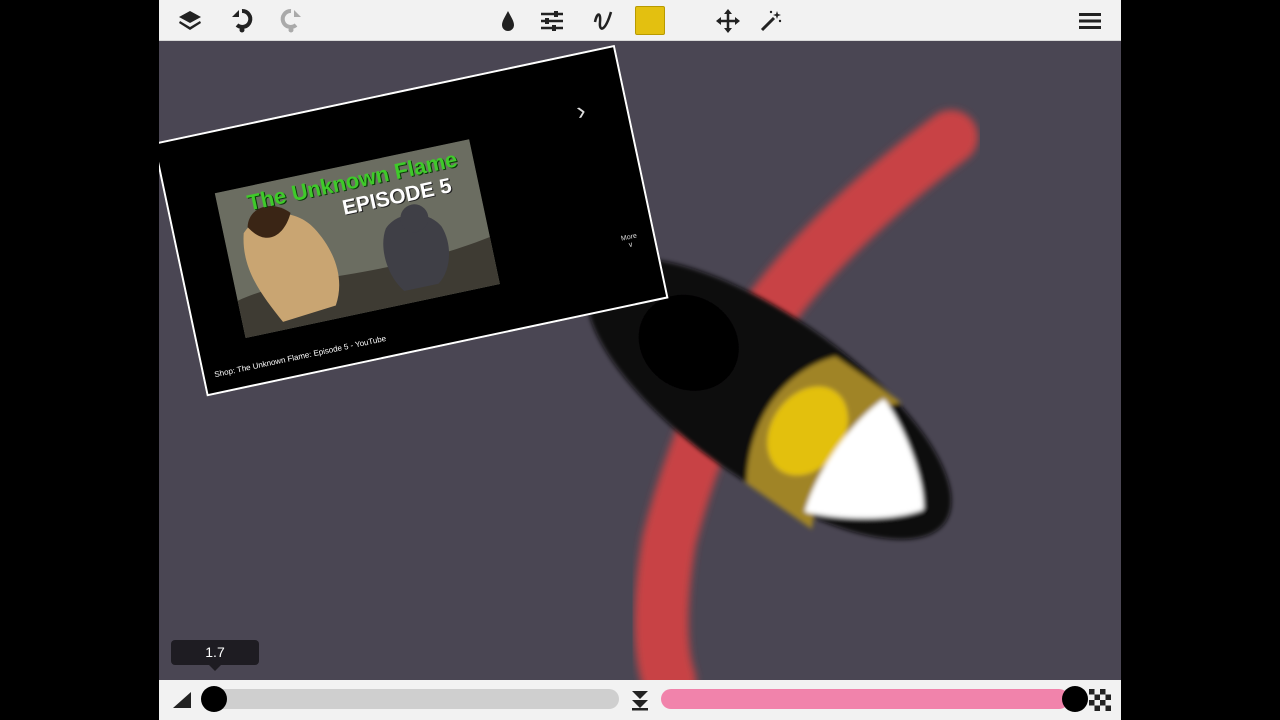 Image resolution: width=1280 pixels, height=720 pixels. Describe the element at coordinates (650, 20) in the screenshot. I see `color-swatch` at that location.